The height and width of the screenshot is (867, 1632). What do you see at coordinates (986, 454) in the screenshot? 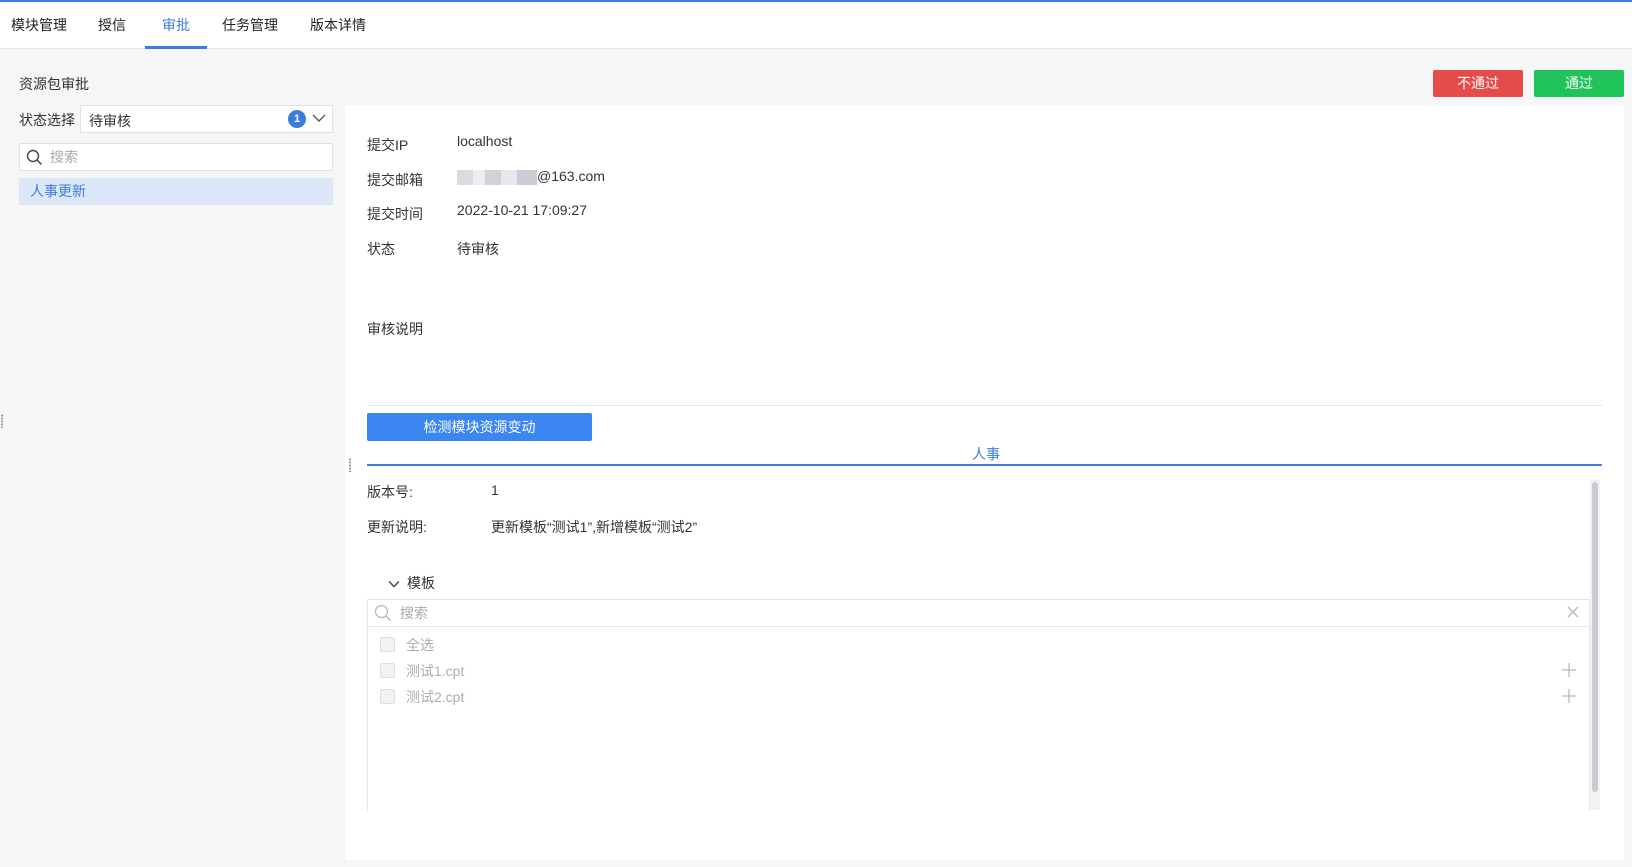
I see `module-tab-label: 人事` at bounding box center [986, 454].